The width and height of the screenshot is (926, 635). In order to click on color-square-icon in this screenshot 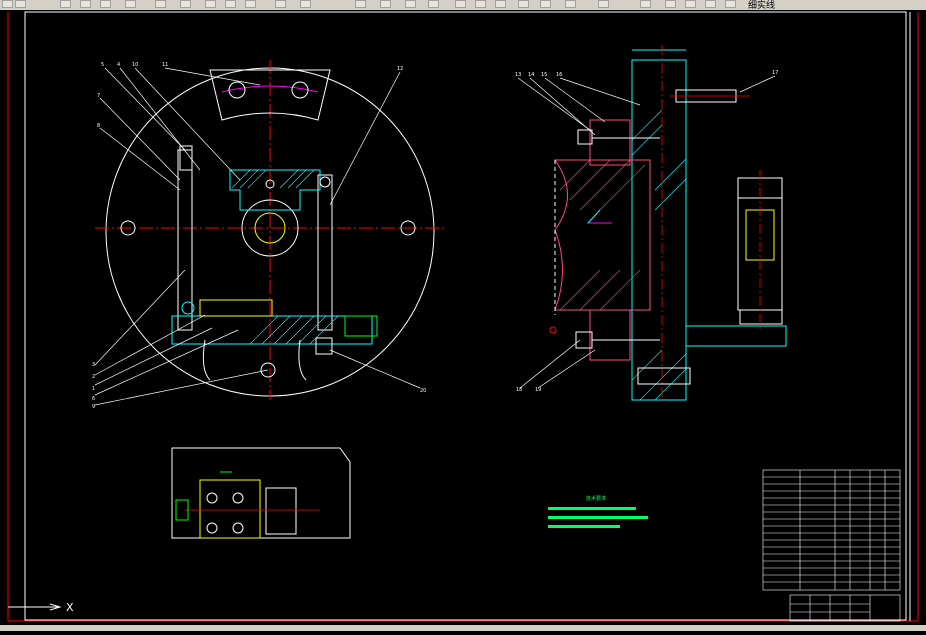, I will do `click(730, 4)`.